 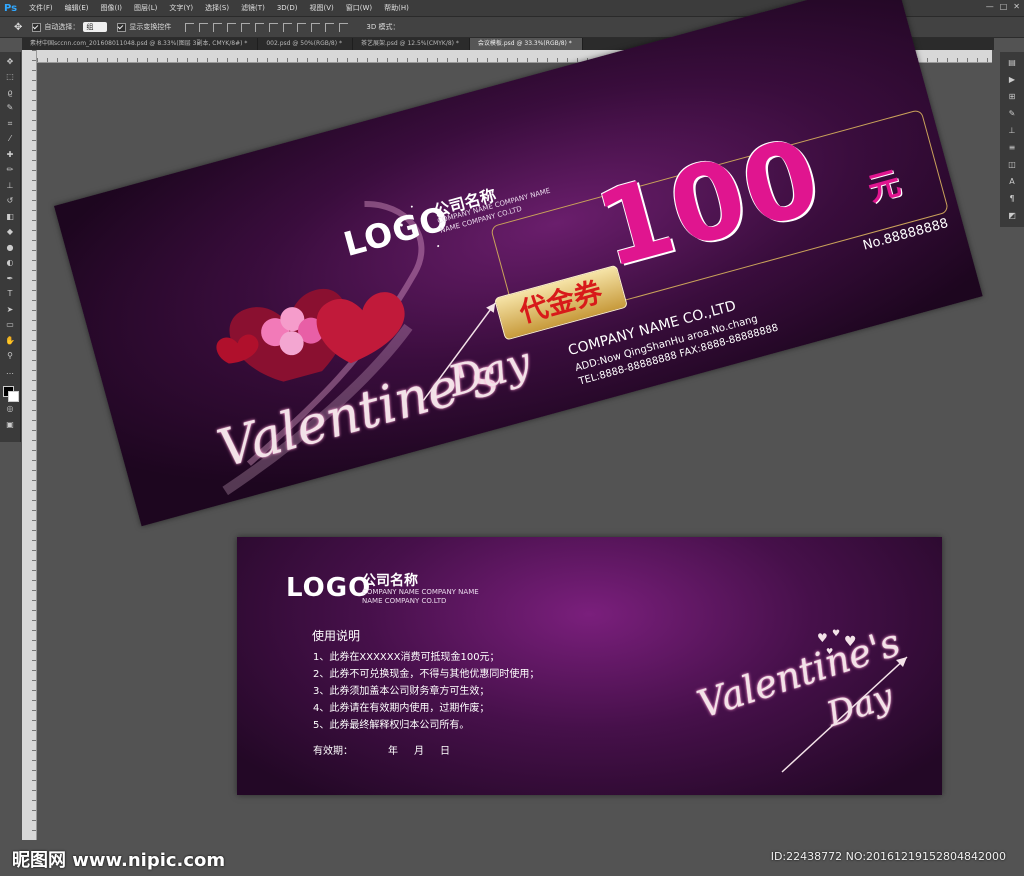 I want to click on tab-document-2: 002.psd @ 50%(RGB/8) *, so click(x=305, y=44).